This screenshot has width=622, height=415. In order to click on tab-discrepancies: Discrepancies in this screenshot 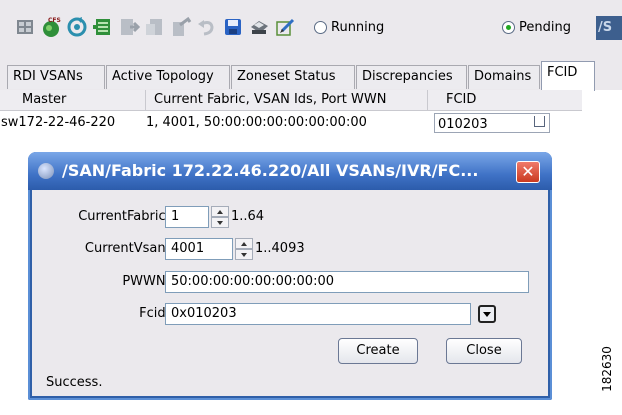, I will do `click(411, 77)`.